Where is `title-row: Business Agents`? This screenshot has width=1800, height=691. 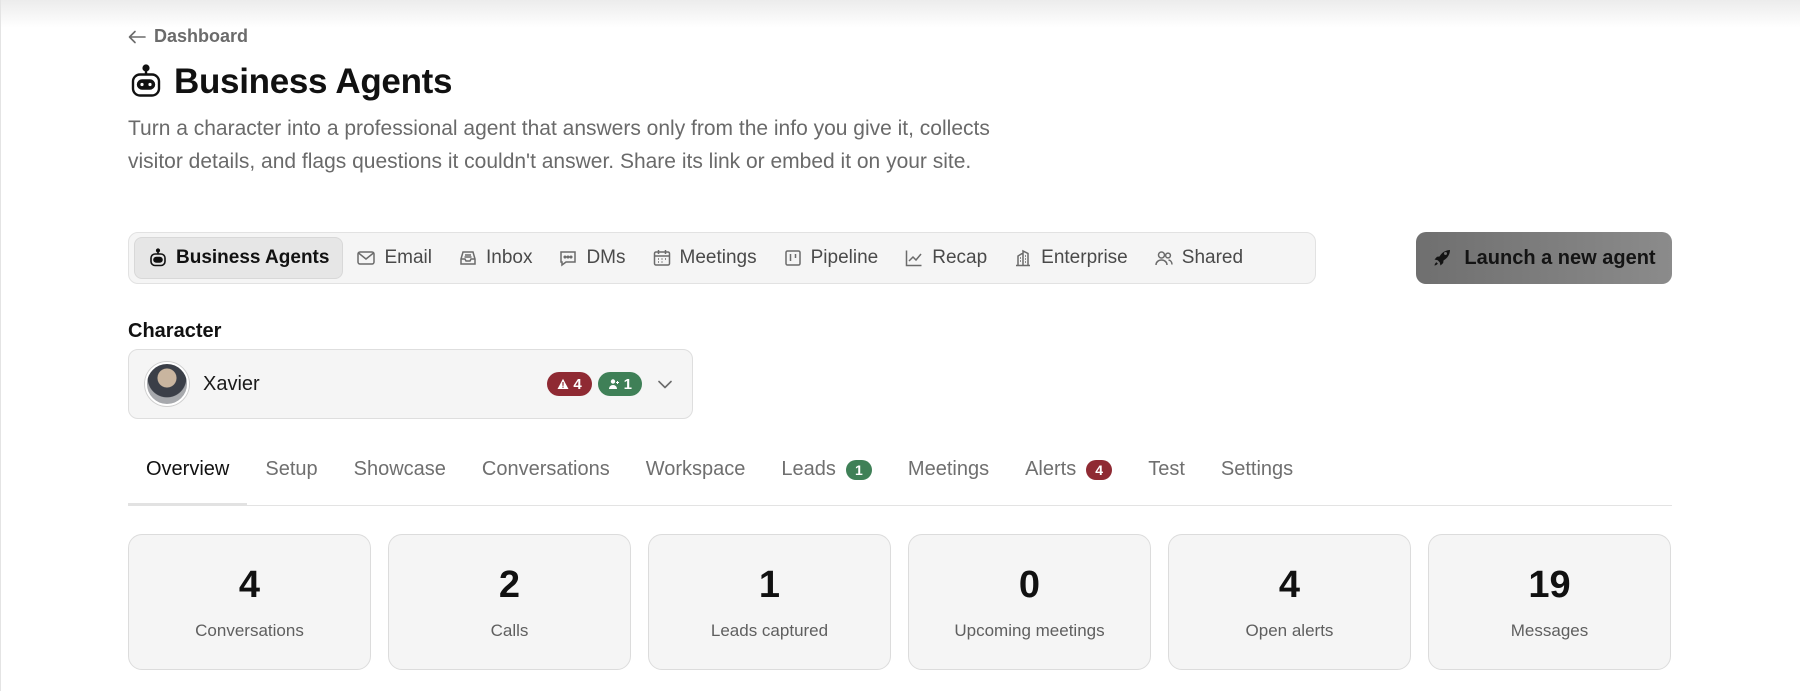 title-row: Business Agents is located at coordinates (290, 82).